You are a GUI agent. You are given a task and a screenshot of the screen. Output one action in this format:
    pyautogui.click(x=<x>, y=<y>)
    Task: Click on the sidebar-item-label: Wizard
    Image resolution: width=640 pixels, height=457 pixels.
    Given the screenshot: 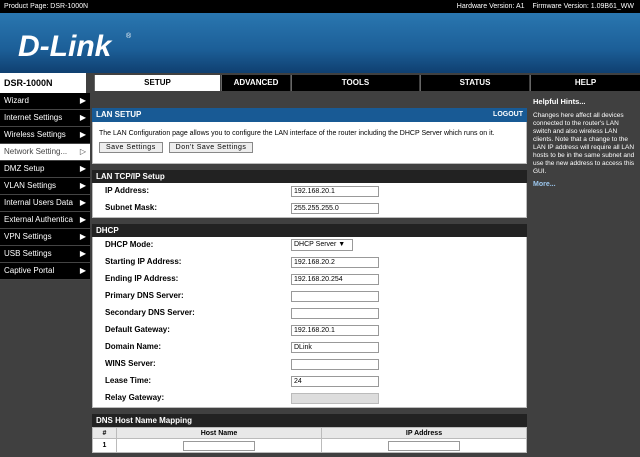 What is the action you would take?
    pyautogui.click(x=16, y=100)
    